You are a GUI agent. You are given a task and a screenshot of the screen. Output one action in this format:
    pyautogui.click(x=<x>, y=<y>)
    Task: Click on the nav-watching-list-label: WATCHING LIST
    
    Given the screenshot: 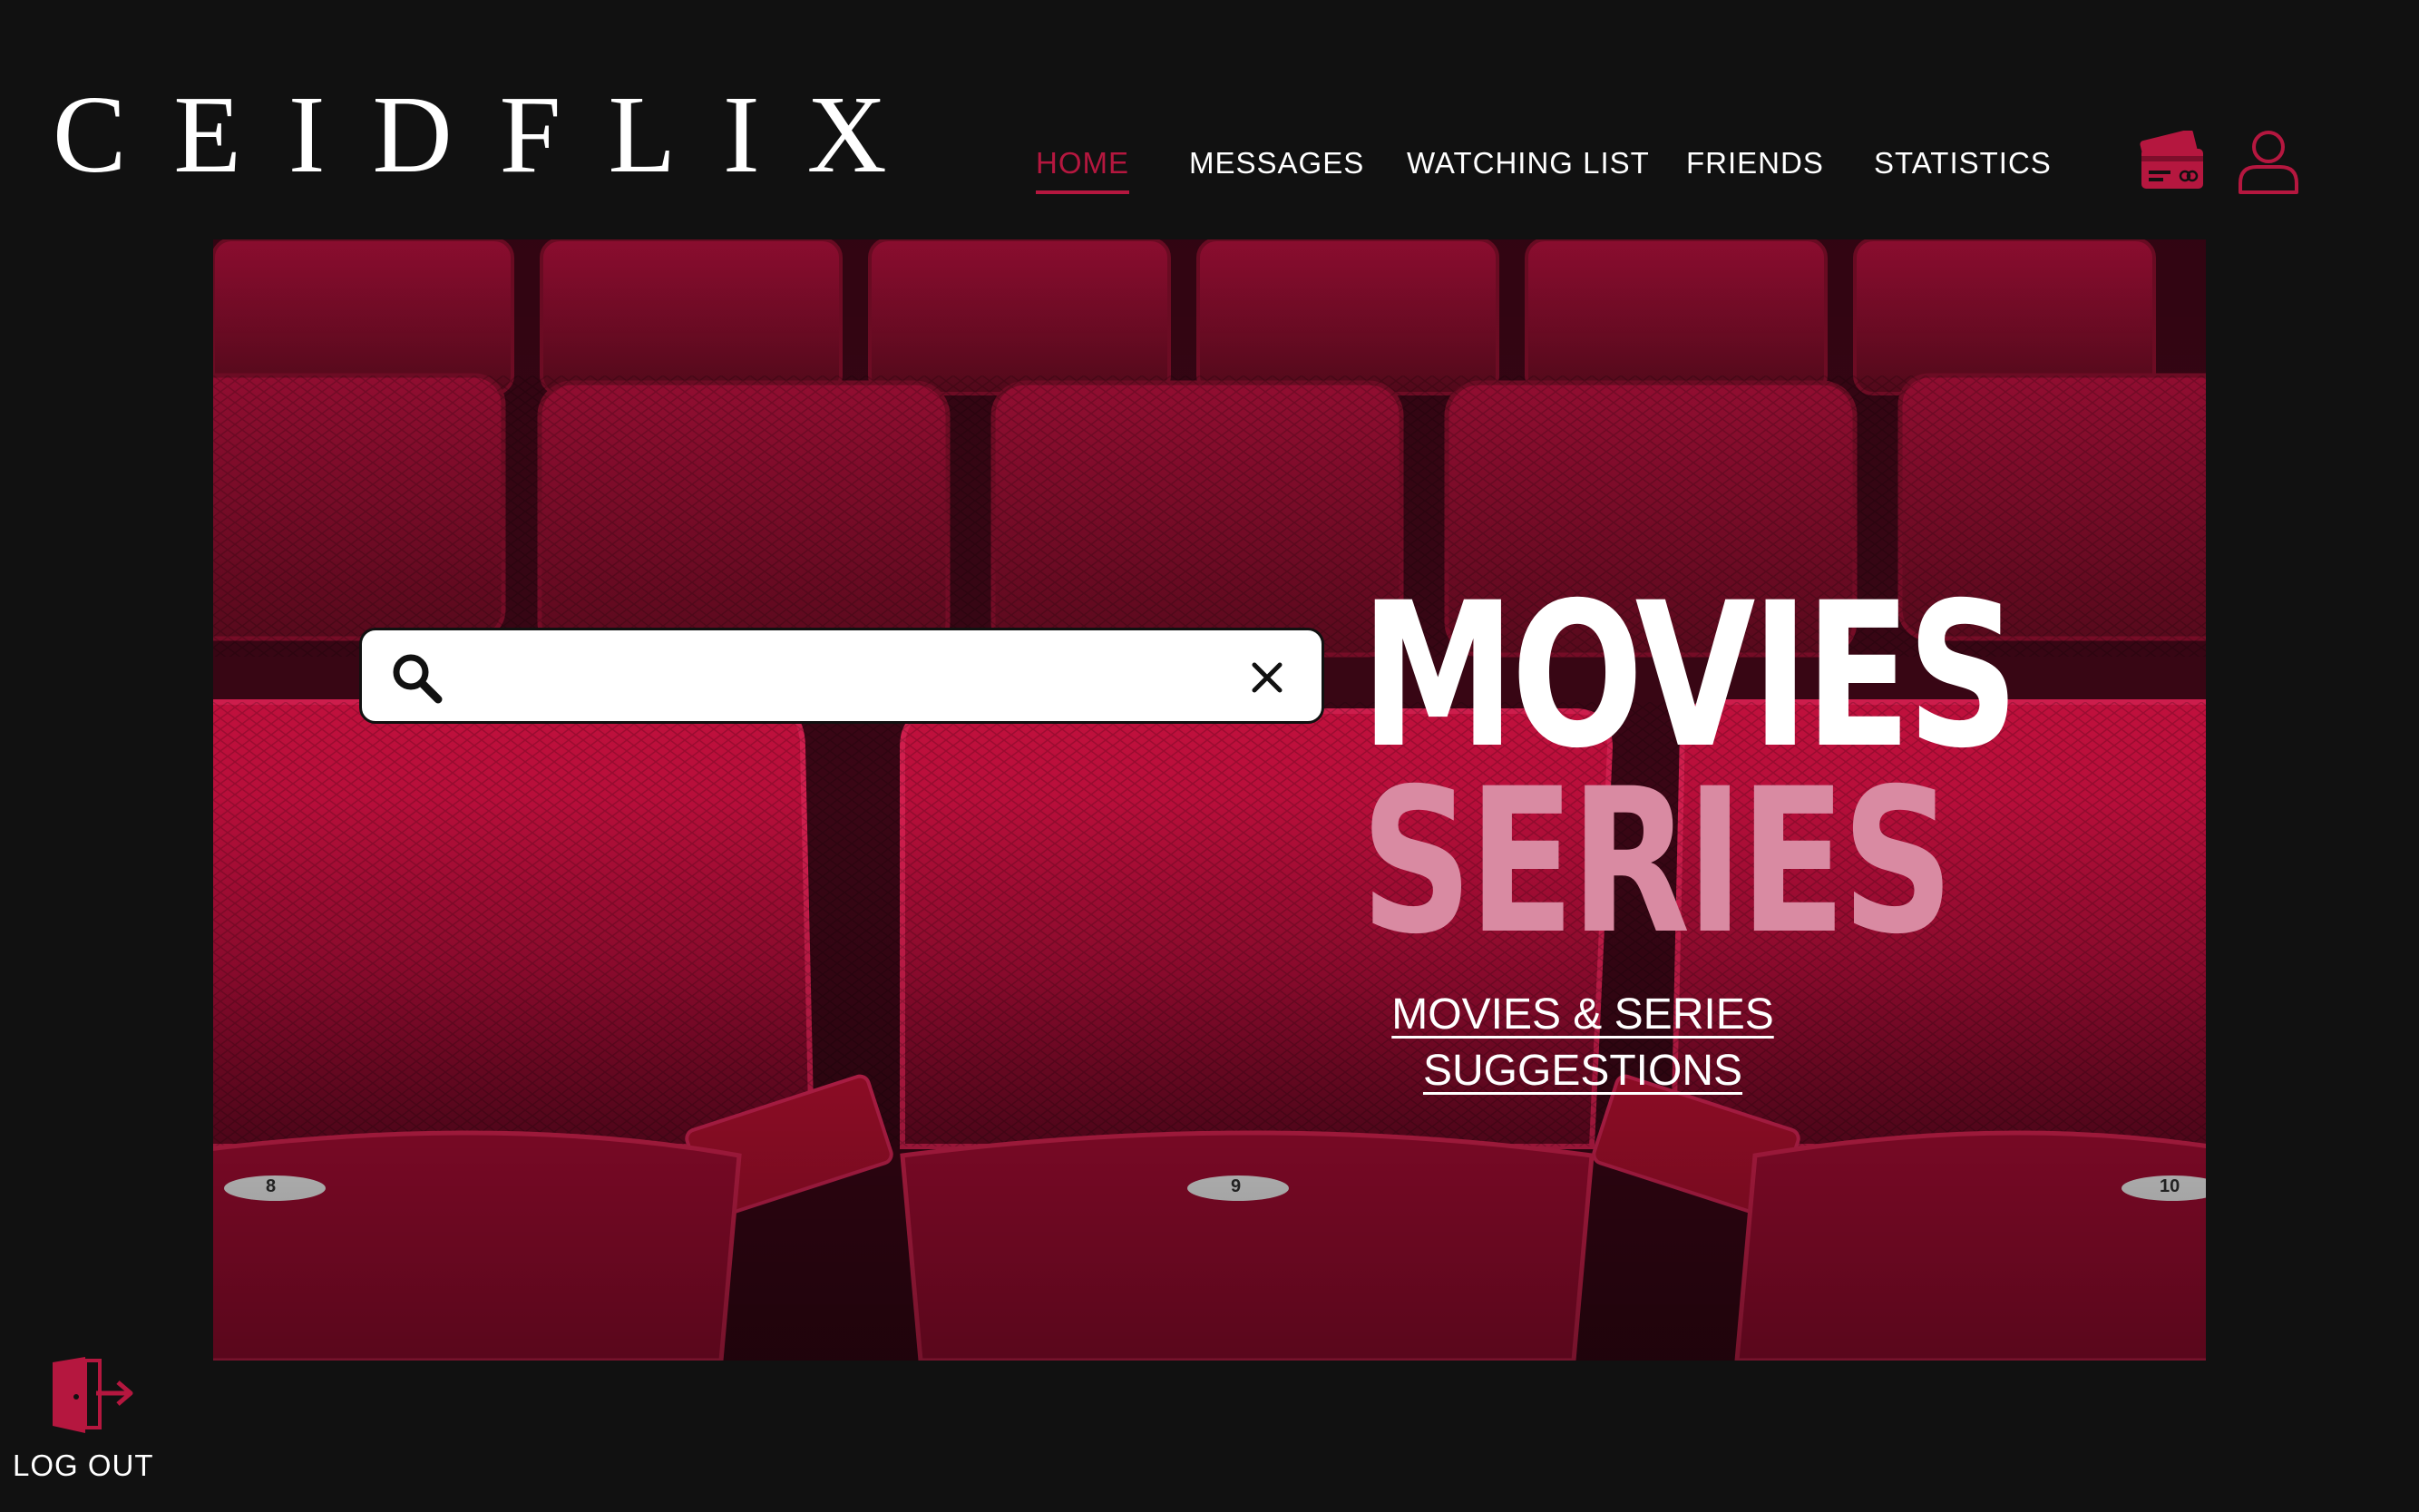 What is the action you would take?
    pyautogui.click(x=1529, y=163)
    